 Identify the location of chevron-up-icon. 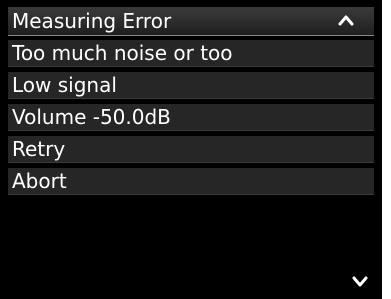
(346, 21).